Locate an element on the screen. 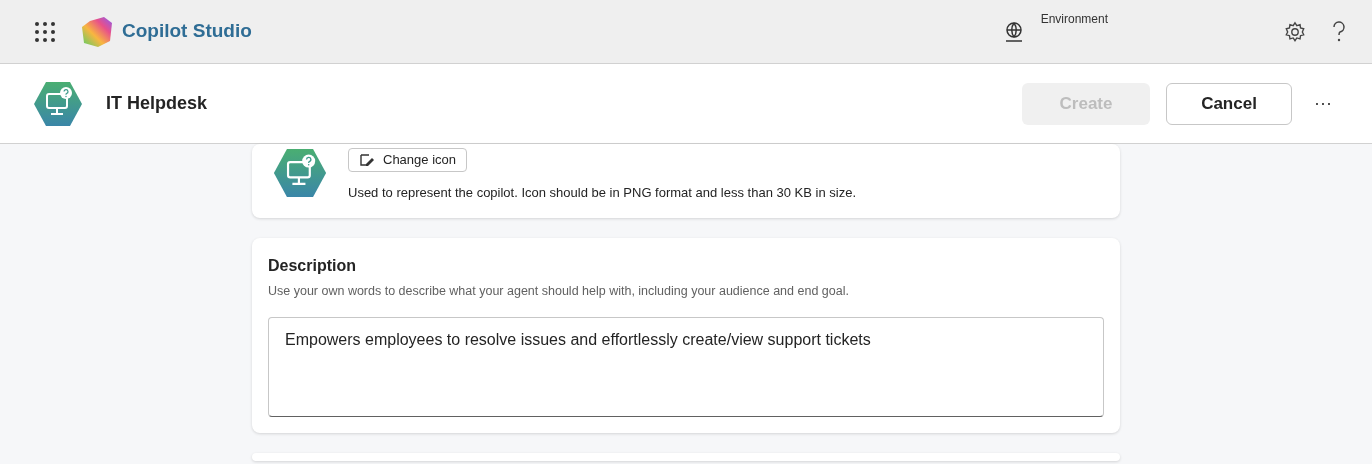 This screenshot has width=1372, height=464. description-hint-text: Use your own words to describe what your agent should help with, including your audience and end goal. is located at coordinates (559, 292).